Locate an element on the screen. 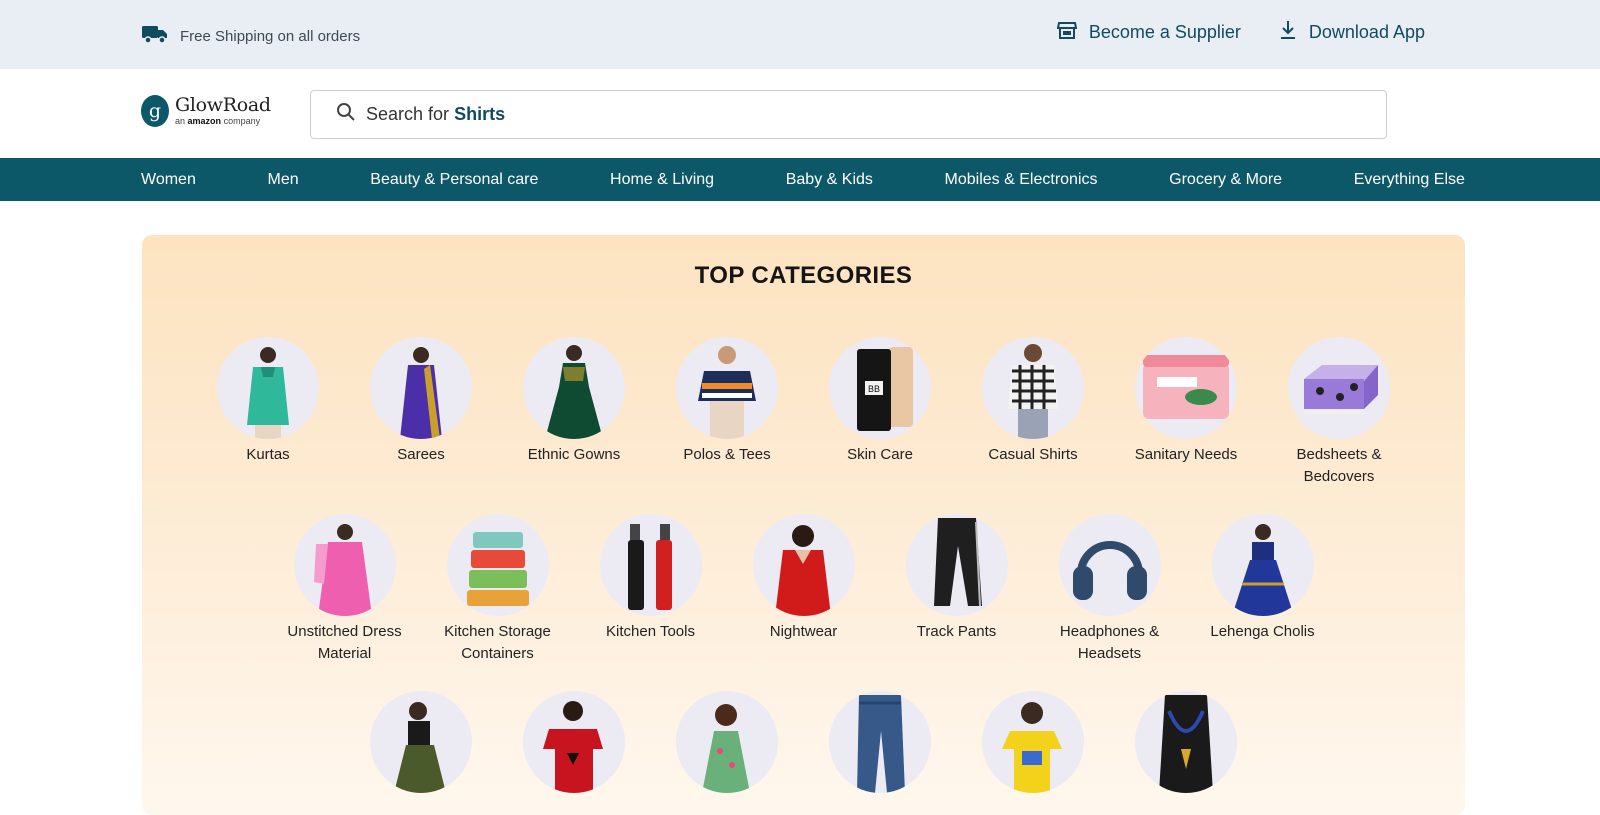 The width and height of the screenshot is (1600, 815). category-label: Kurtas is located at coordinates (268, 454).